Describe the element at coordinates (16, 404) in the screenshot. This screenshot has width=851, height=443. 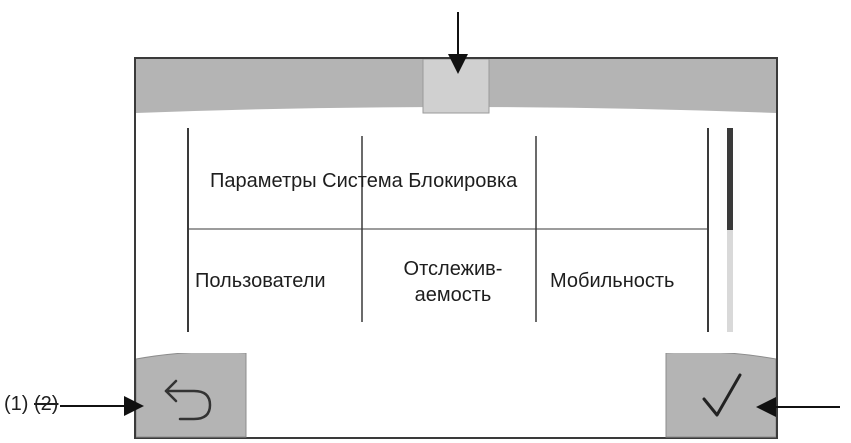
I see `callout-1: (1)` at that location.